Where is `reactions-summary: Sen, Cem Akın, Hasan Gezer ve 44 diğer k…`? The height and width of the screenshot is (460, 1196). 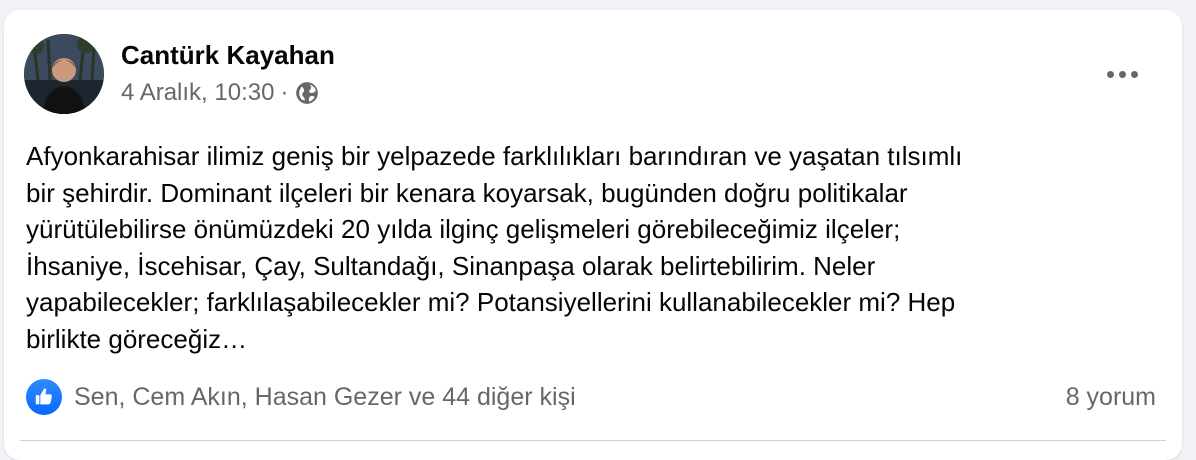 reactions-summary: Sen, Cem Akın, Hasan Gezer ve 44 diğer k… is located at coordinates (301, 397).